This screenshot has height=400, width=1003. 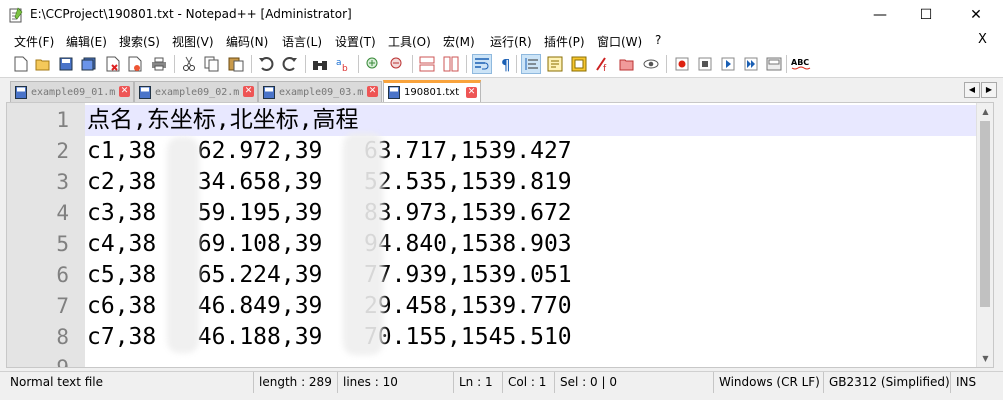 I want to click on code-line: c5,38 65.224,39 77.939,1539.051, so click(x=329, y=275).